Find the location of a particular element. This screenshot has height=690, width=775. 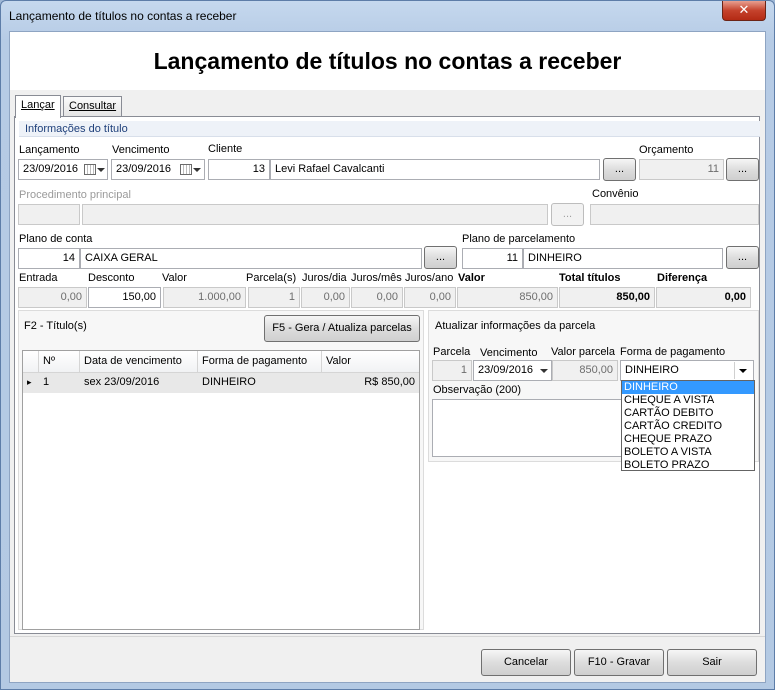

total-titulos-input: 850,00 is located at coordinates (607, 297).